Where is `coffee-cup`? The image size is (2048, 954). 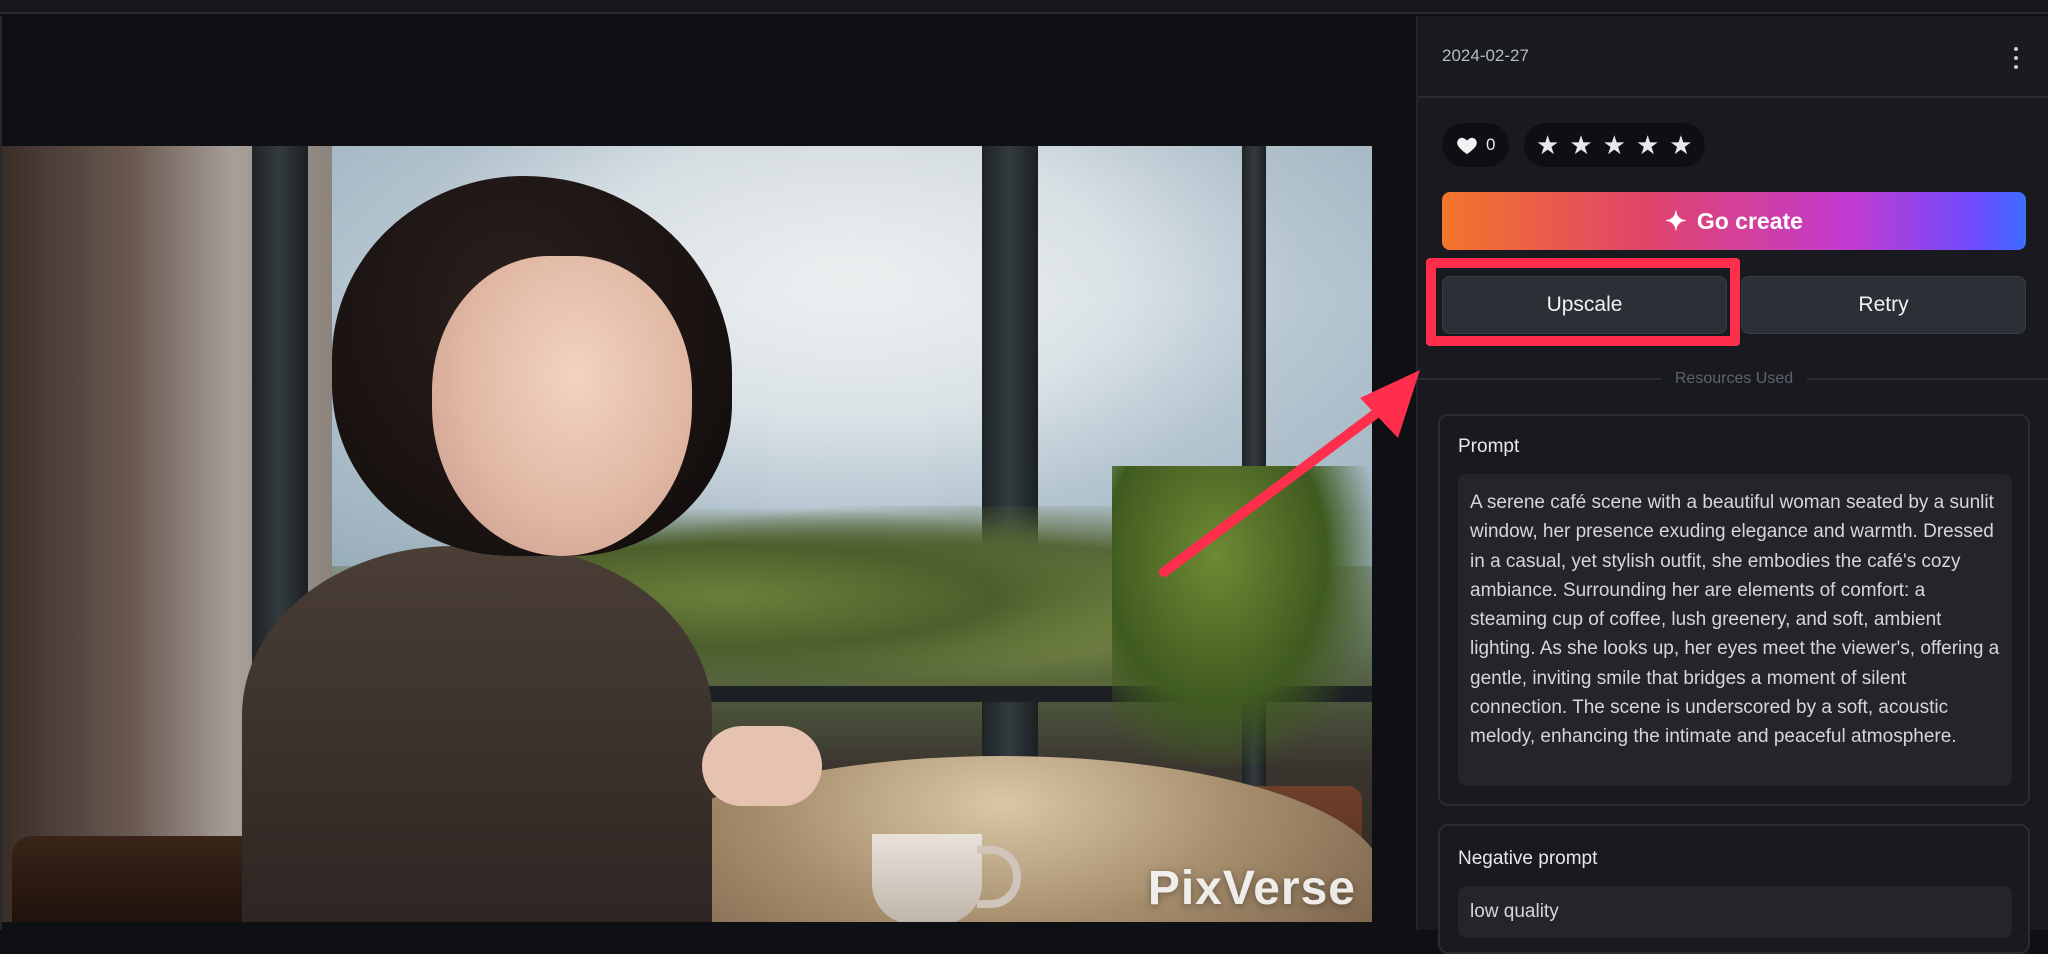 coffee-cup is located at coordinates (927, 878).